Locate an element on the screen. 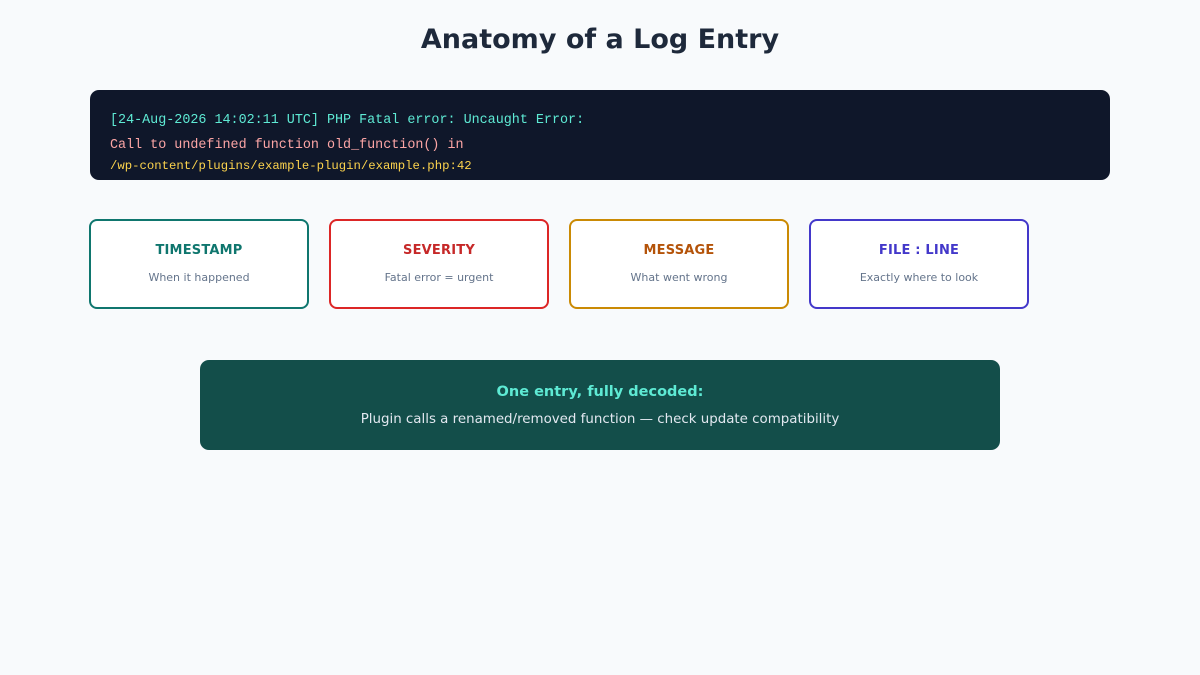 This screenshot has height=675, width=1200. summary-title: One entry, fully decoded: is located at coordinates (600, 392).